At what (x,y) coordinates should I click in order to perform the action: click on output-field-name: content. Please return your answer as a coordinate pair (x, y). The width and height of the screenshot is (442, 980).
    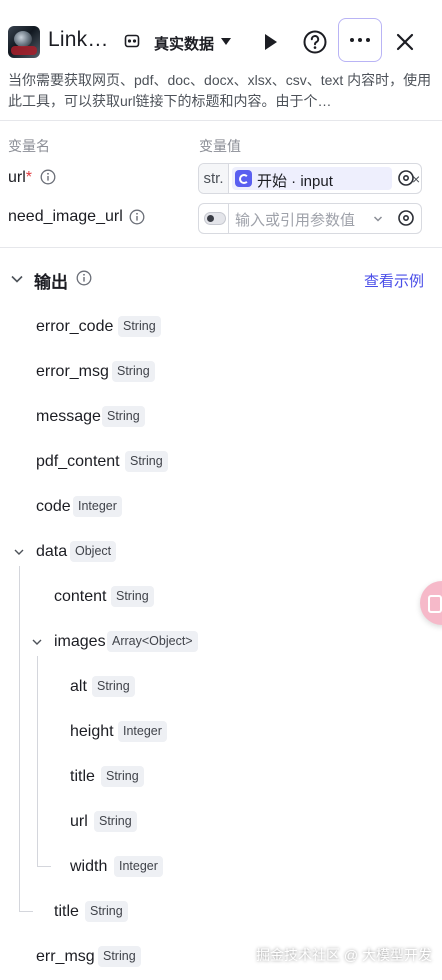
    Looking at the image, I should click on (80, 596).